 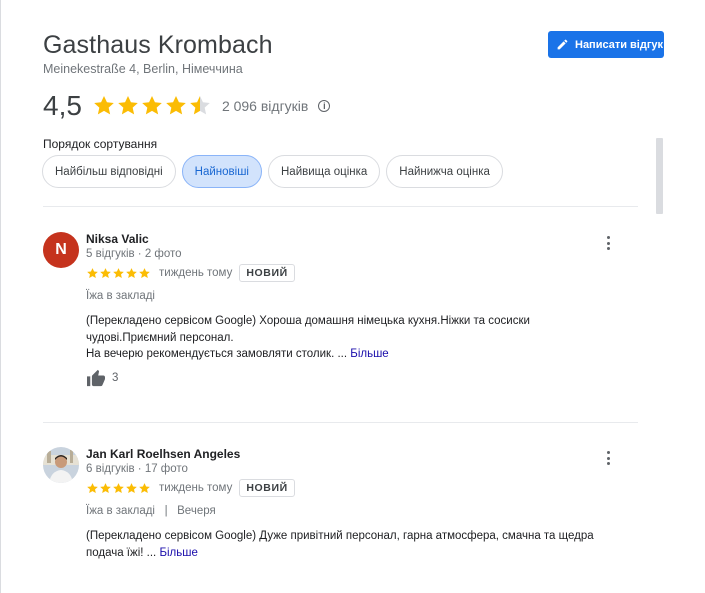 I want to click on review-author: Niksa Valic, so click(x=117, y=239).